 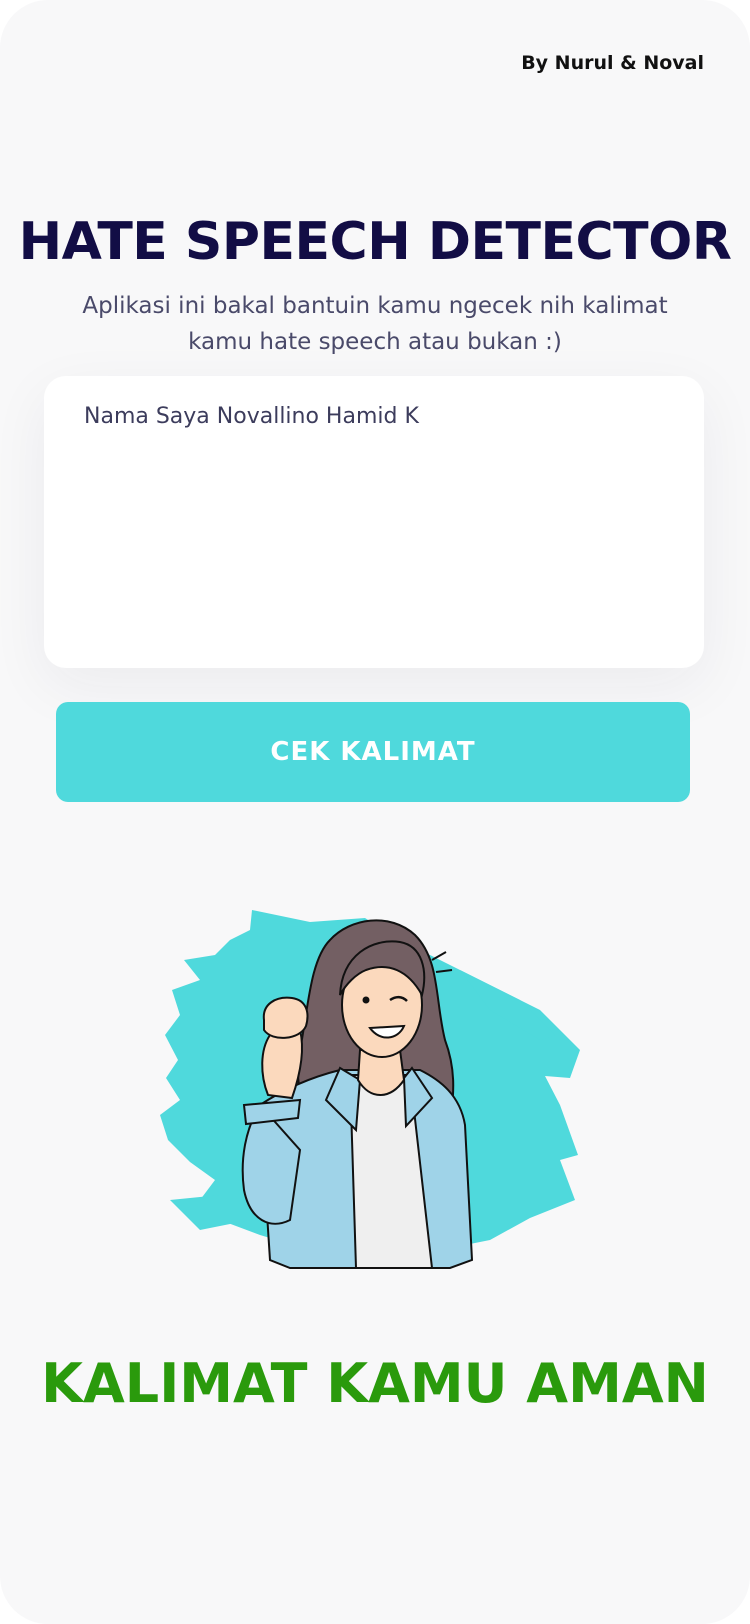 What do you see at coordinates (373, 752) in the screenshot?
I see `check-sentence-button: CEK KALIMAT` at bounding box center [373, 752].